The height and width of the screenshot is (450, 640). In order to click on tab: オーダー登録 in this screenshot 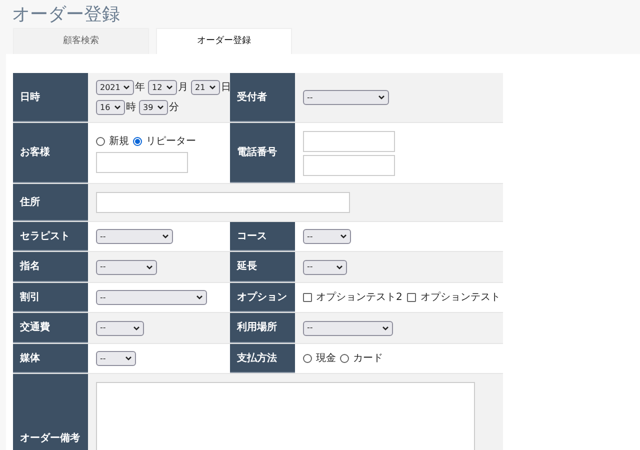, I will do `click(224, 41)`.